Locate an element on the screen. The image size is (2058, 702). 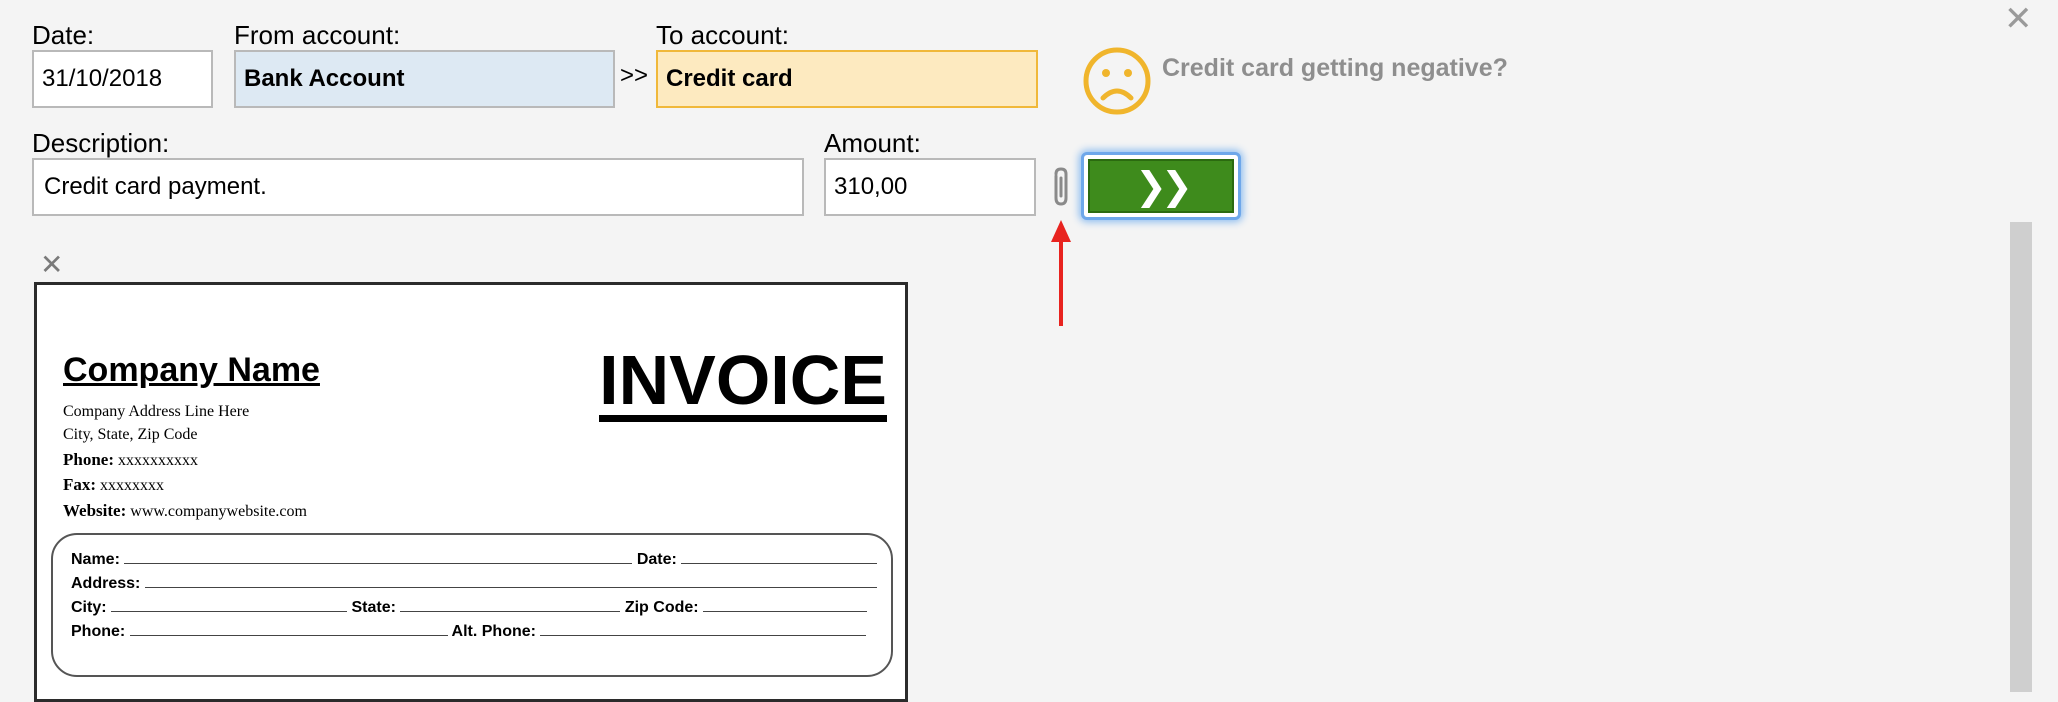
scrollbar is located at coordinates (2021, 457).